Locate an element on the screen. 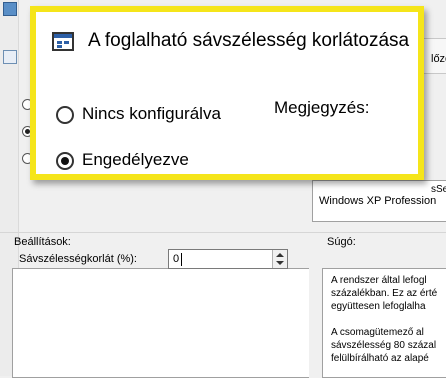  help-line: A rendszer által lefogl is located at coordinates (379, 280).